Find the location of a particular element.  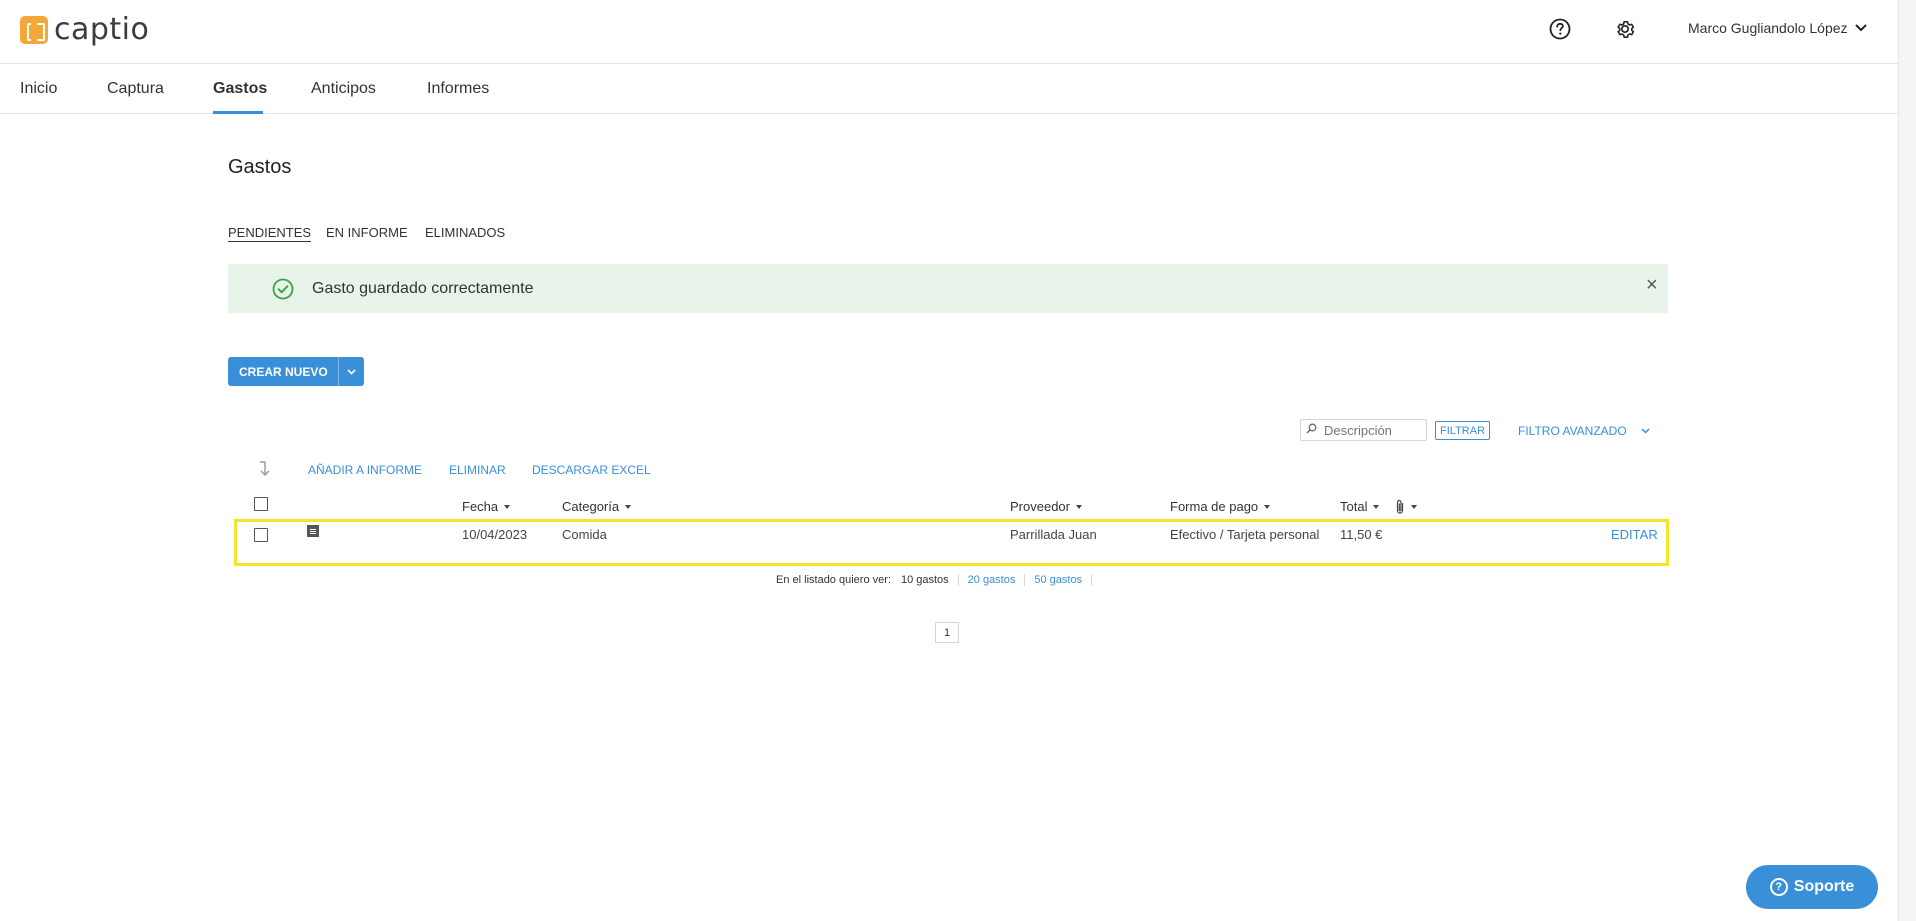

main-nav: Inicio Captura Gastos Anticipos Informes is located at coordinates (949, 89).